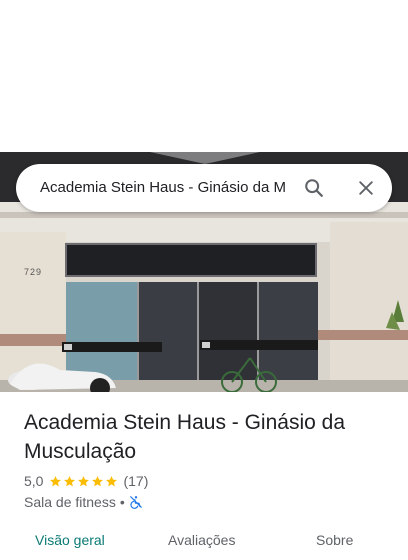  What do you see at coordinates (70, 540) in the screenshot?
I see `tab-overview: Visão geral` at bounding box center [70, 540].